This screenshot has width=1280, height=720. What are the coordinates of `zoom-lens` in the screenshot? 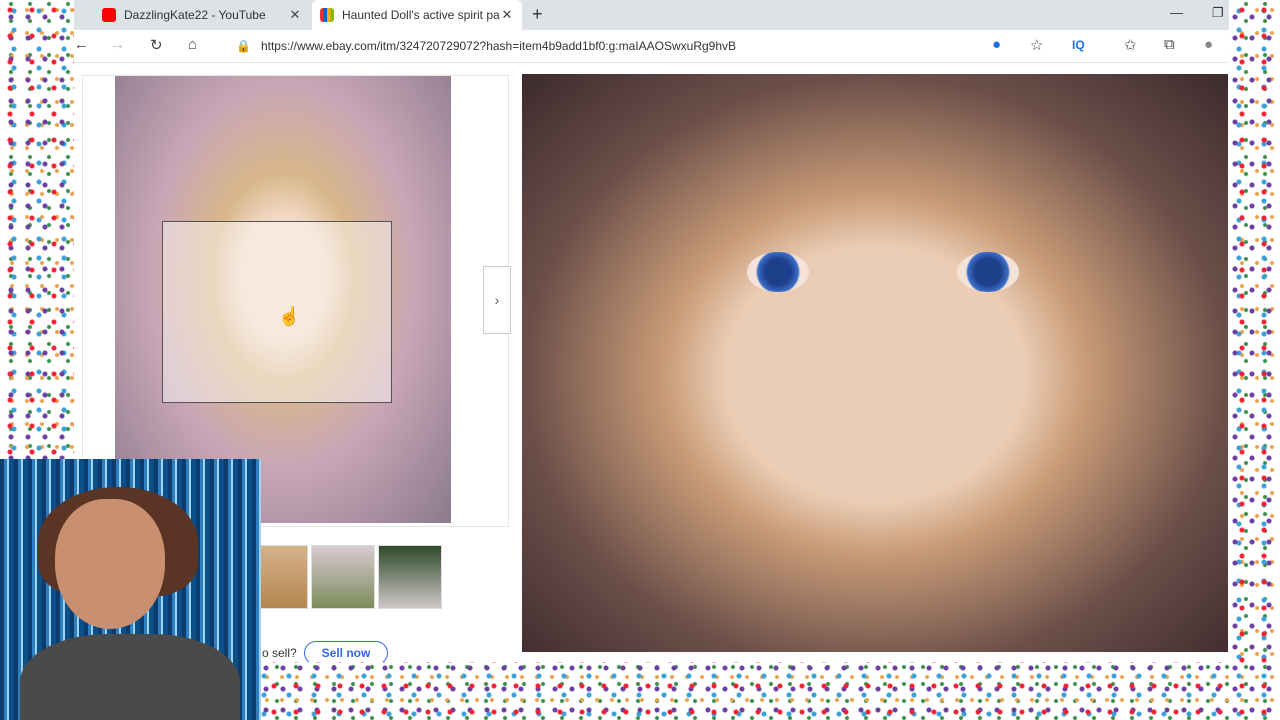 It's located at (277, 312).